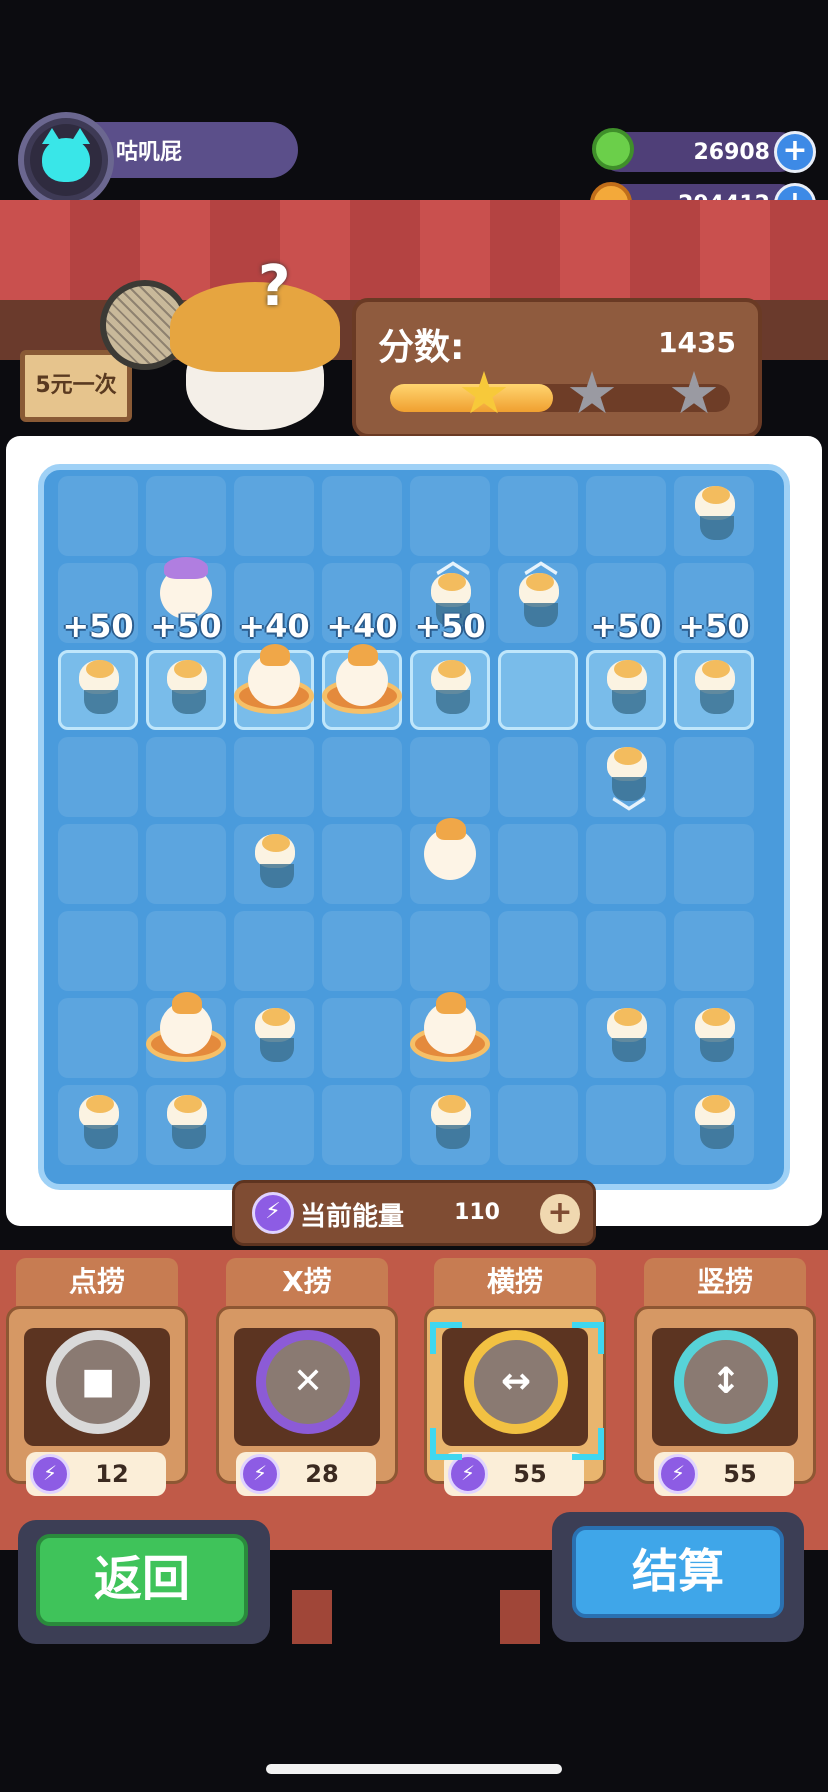  I want to click on tool-point: 点捞 ■ ⚡ 12, so click(97, 1383).